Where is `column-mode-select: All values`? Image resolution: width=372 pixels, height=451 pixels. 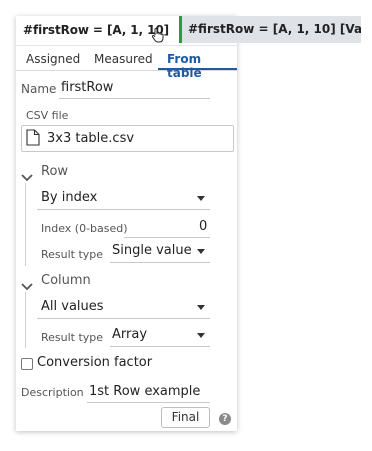
column-mode-select: All values is located at coordinates (72, 306).